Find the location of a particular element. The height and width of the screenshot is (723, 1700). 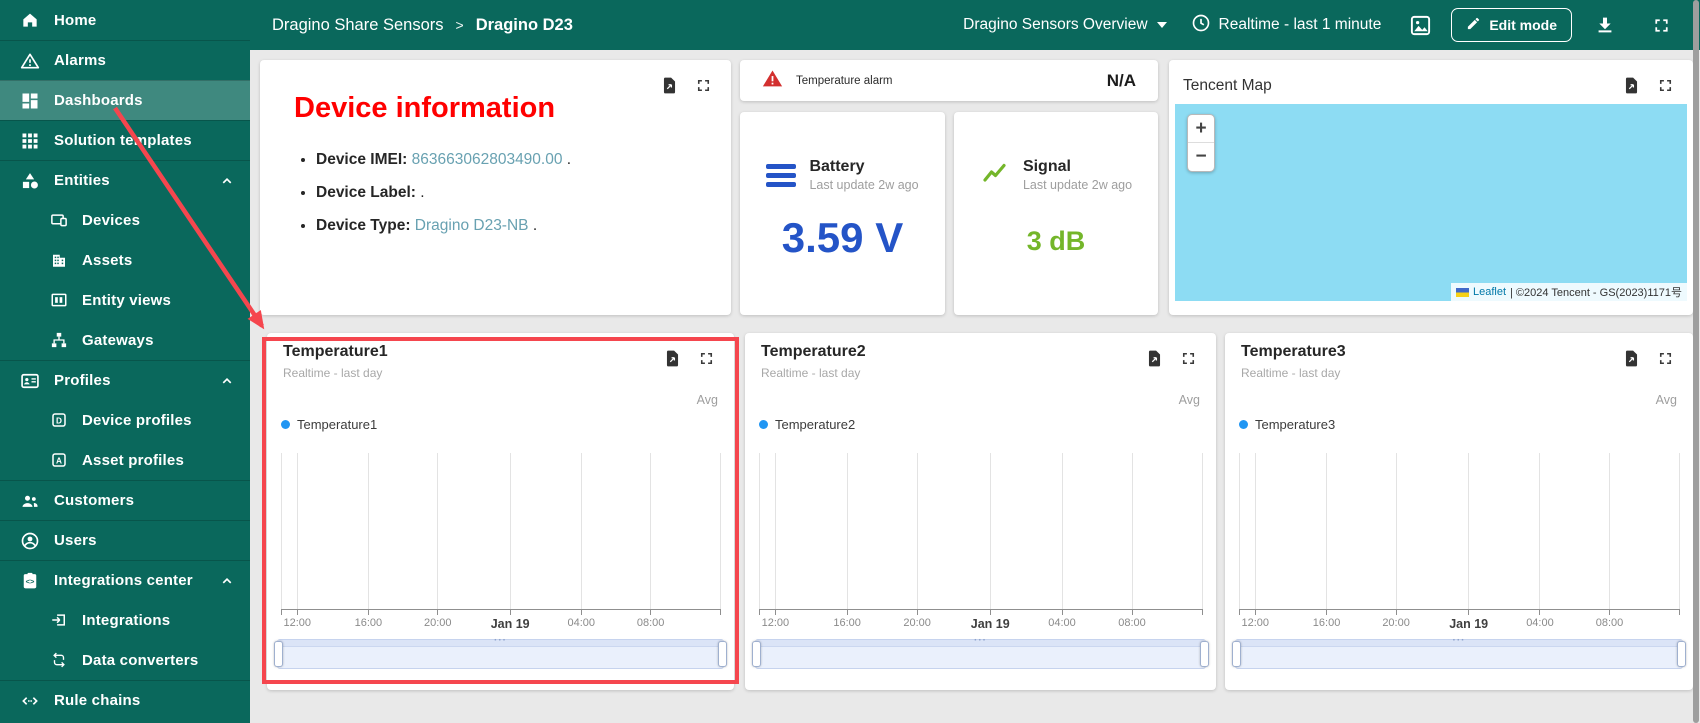

timewindow-label: Realtime - last 1 minute is located at coordinates (1300, 24).